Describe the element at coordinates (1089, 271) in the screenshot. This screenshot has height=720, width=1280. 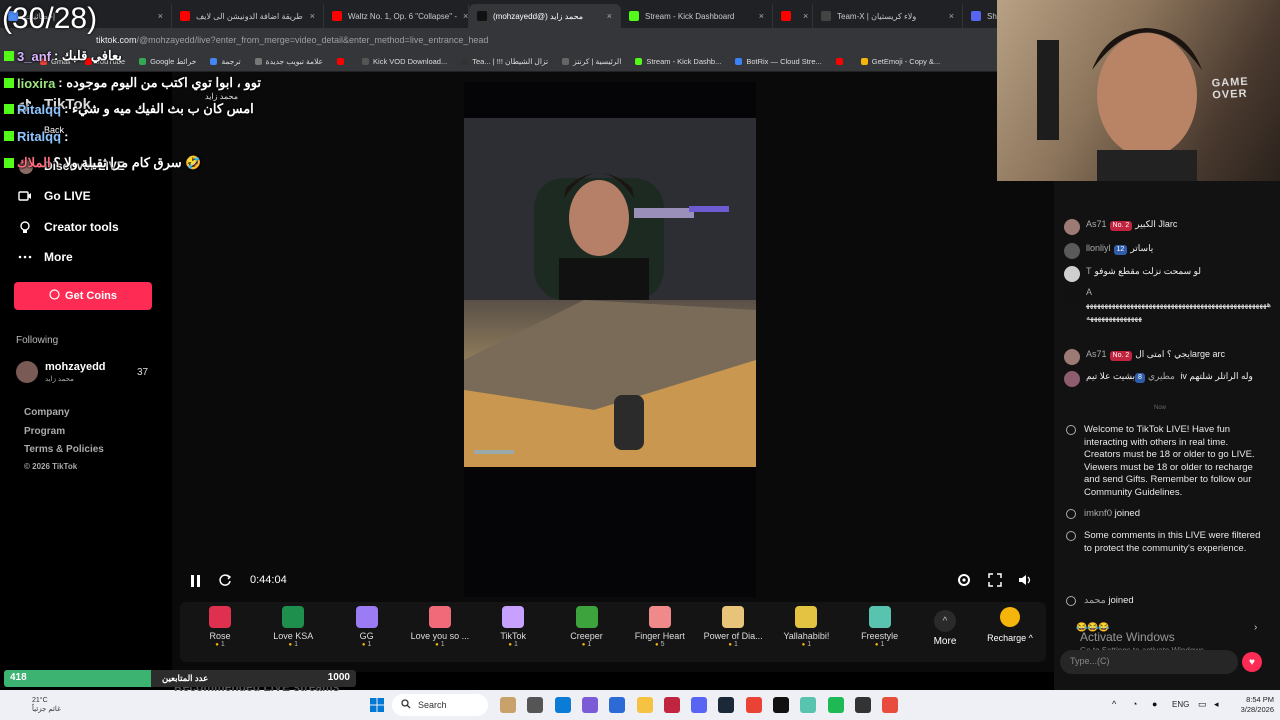
I see `chat-username: T` at that location.